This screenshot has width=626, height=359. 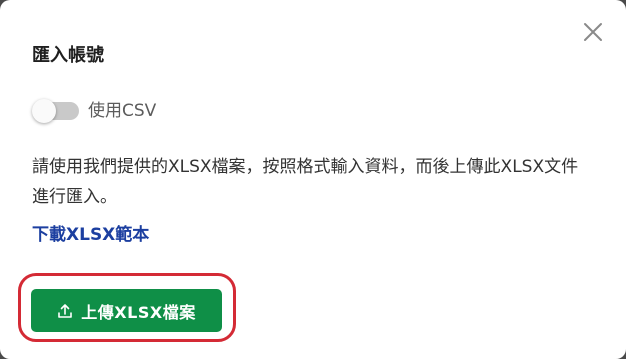 I want to click on csv-toggle-row: 使用CSV, so click(x=94, y=111).